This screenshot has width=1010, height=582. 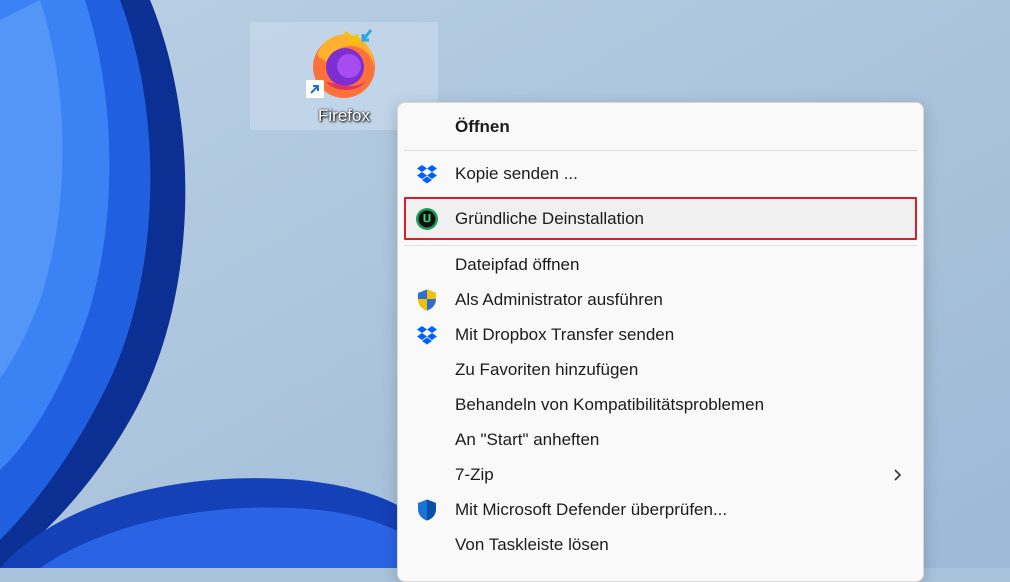 What do you see at coordinates (427, 219) in the screenshot?
I see `uninstaller-icon` at bounding box center [427, 219].